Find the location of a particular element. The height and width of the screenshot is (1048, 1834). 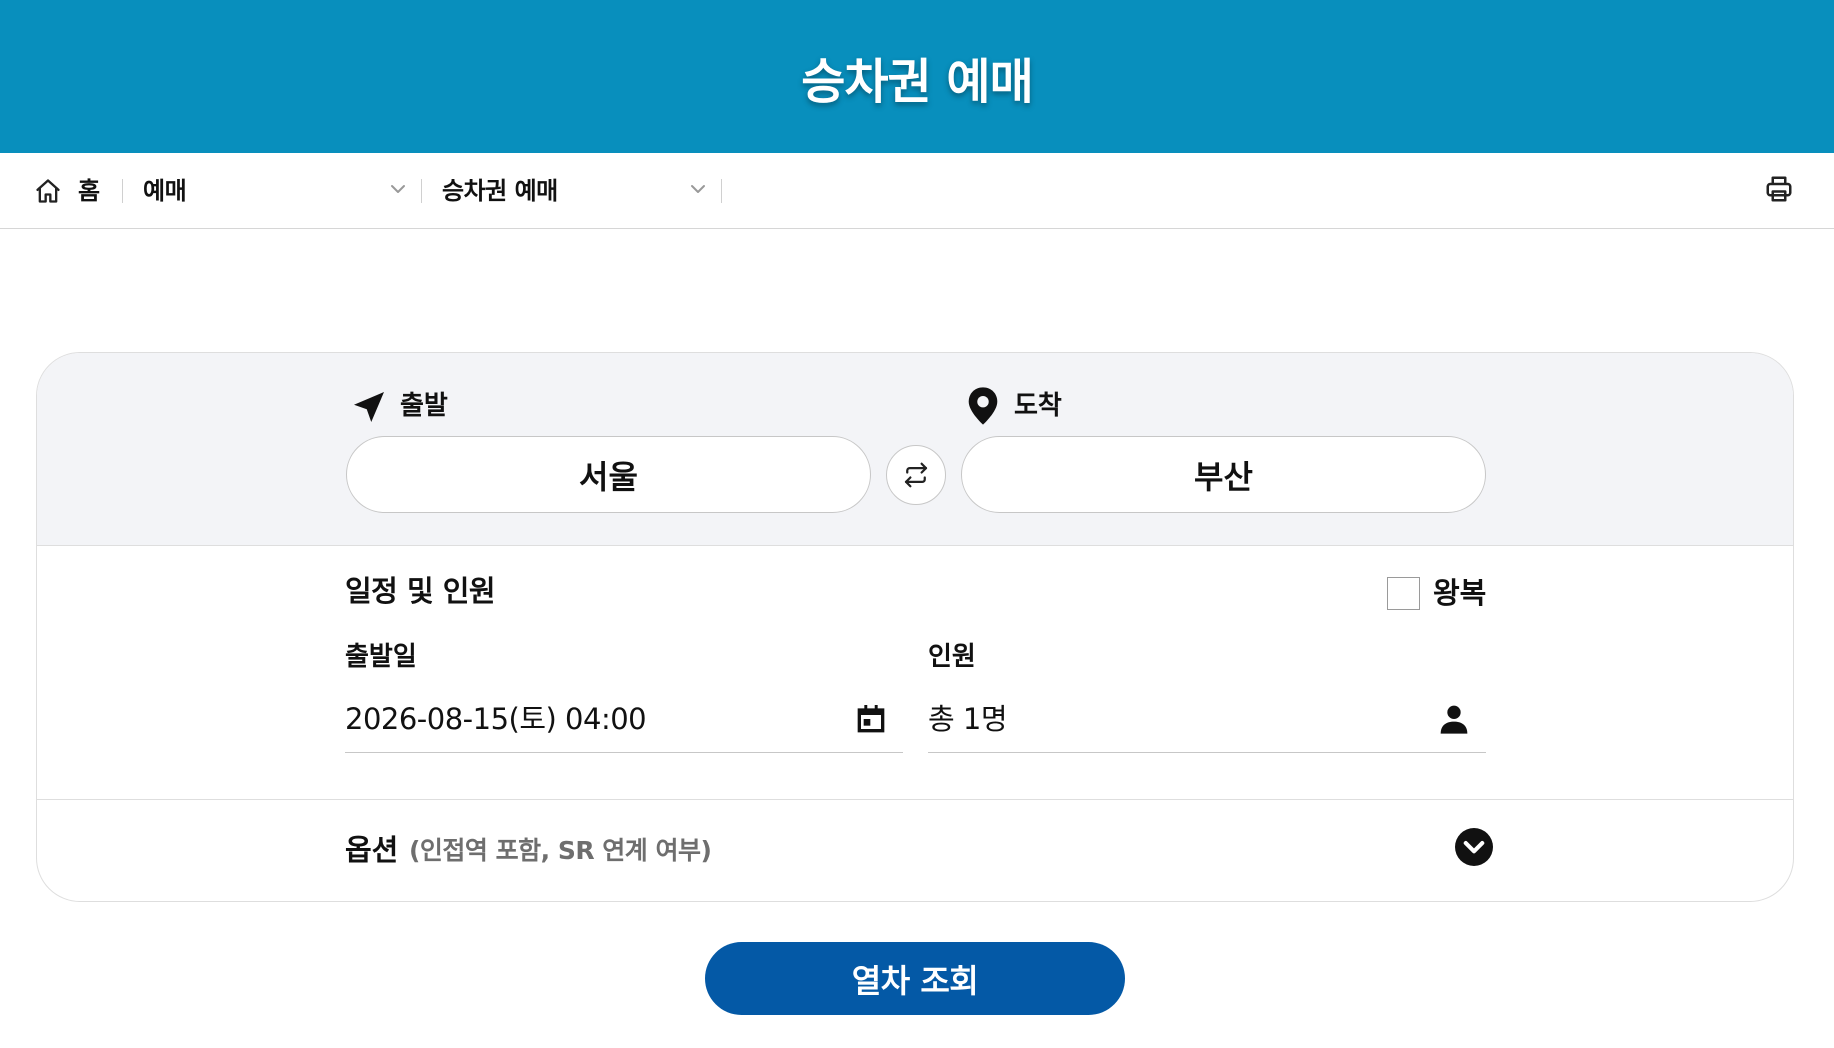

departure-label: 출발 is located at coordinates (424, 406).